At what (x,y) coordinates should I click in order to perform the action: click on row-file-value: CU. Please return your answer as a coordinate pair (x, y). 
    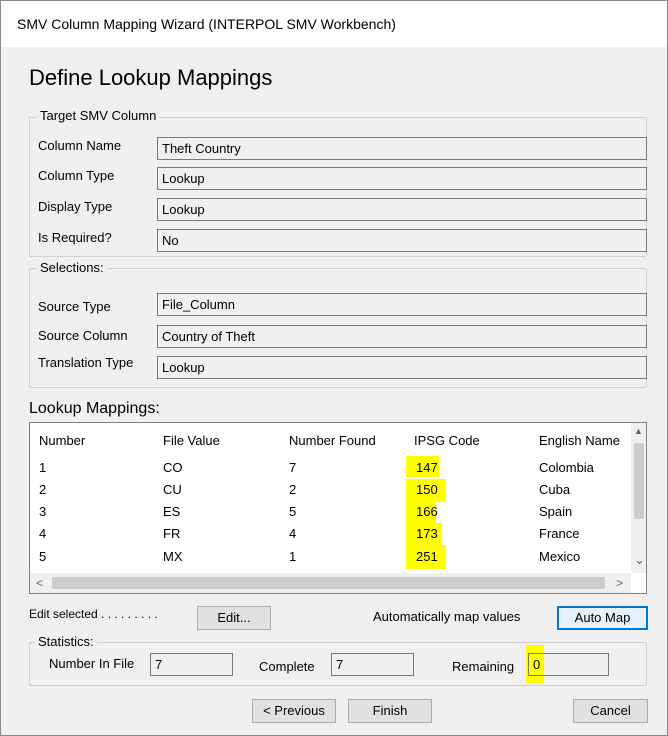
    Looking at the image, I should click on (172, 489).